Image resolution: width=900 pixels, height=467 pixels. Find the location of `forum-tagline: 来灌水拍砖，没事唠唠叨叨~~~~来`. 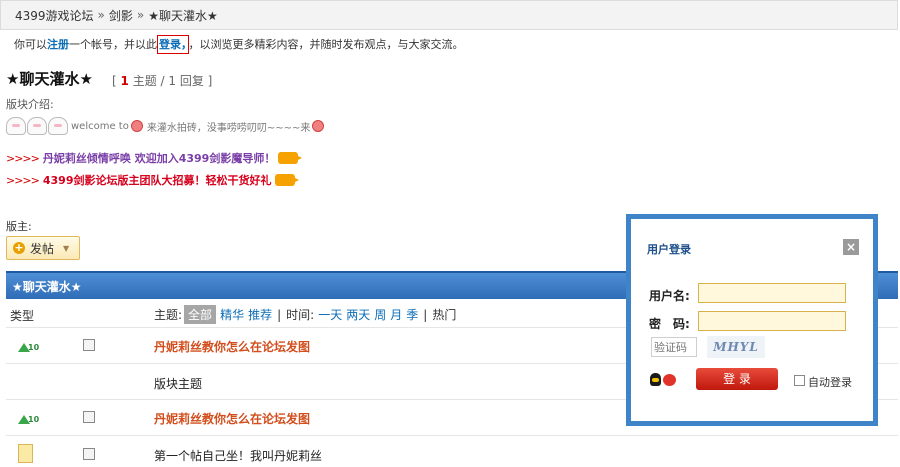

forum-tagline: 来灌水拍砖，没事唠唠叨叨~~~~来 is located at coordinates (228, 128).